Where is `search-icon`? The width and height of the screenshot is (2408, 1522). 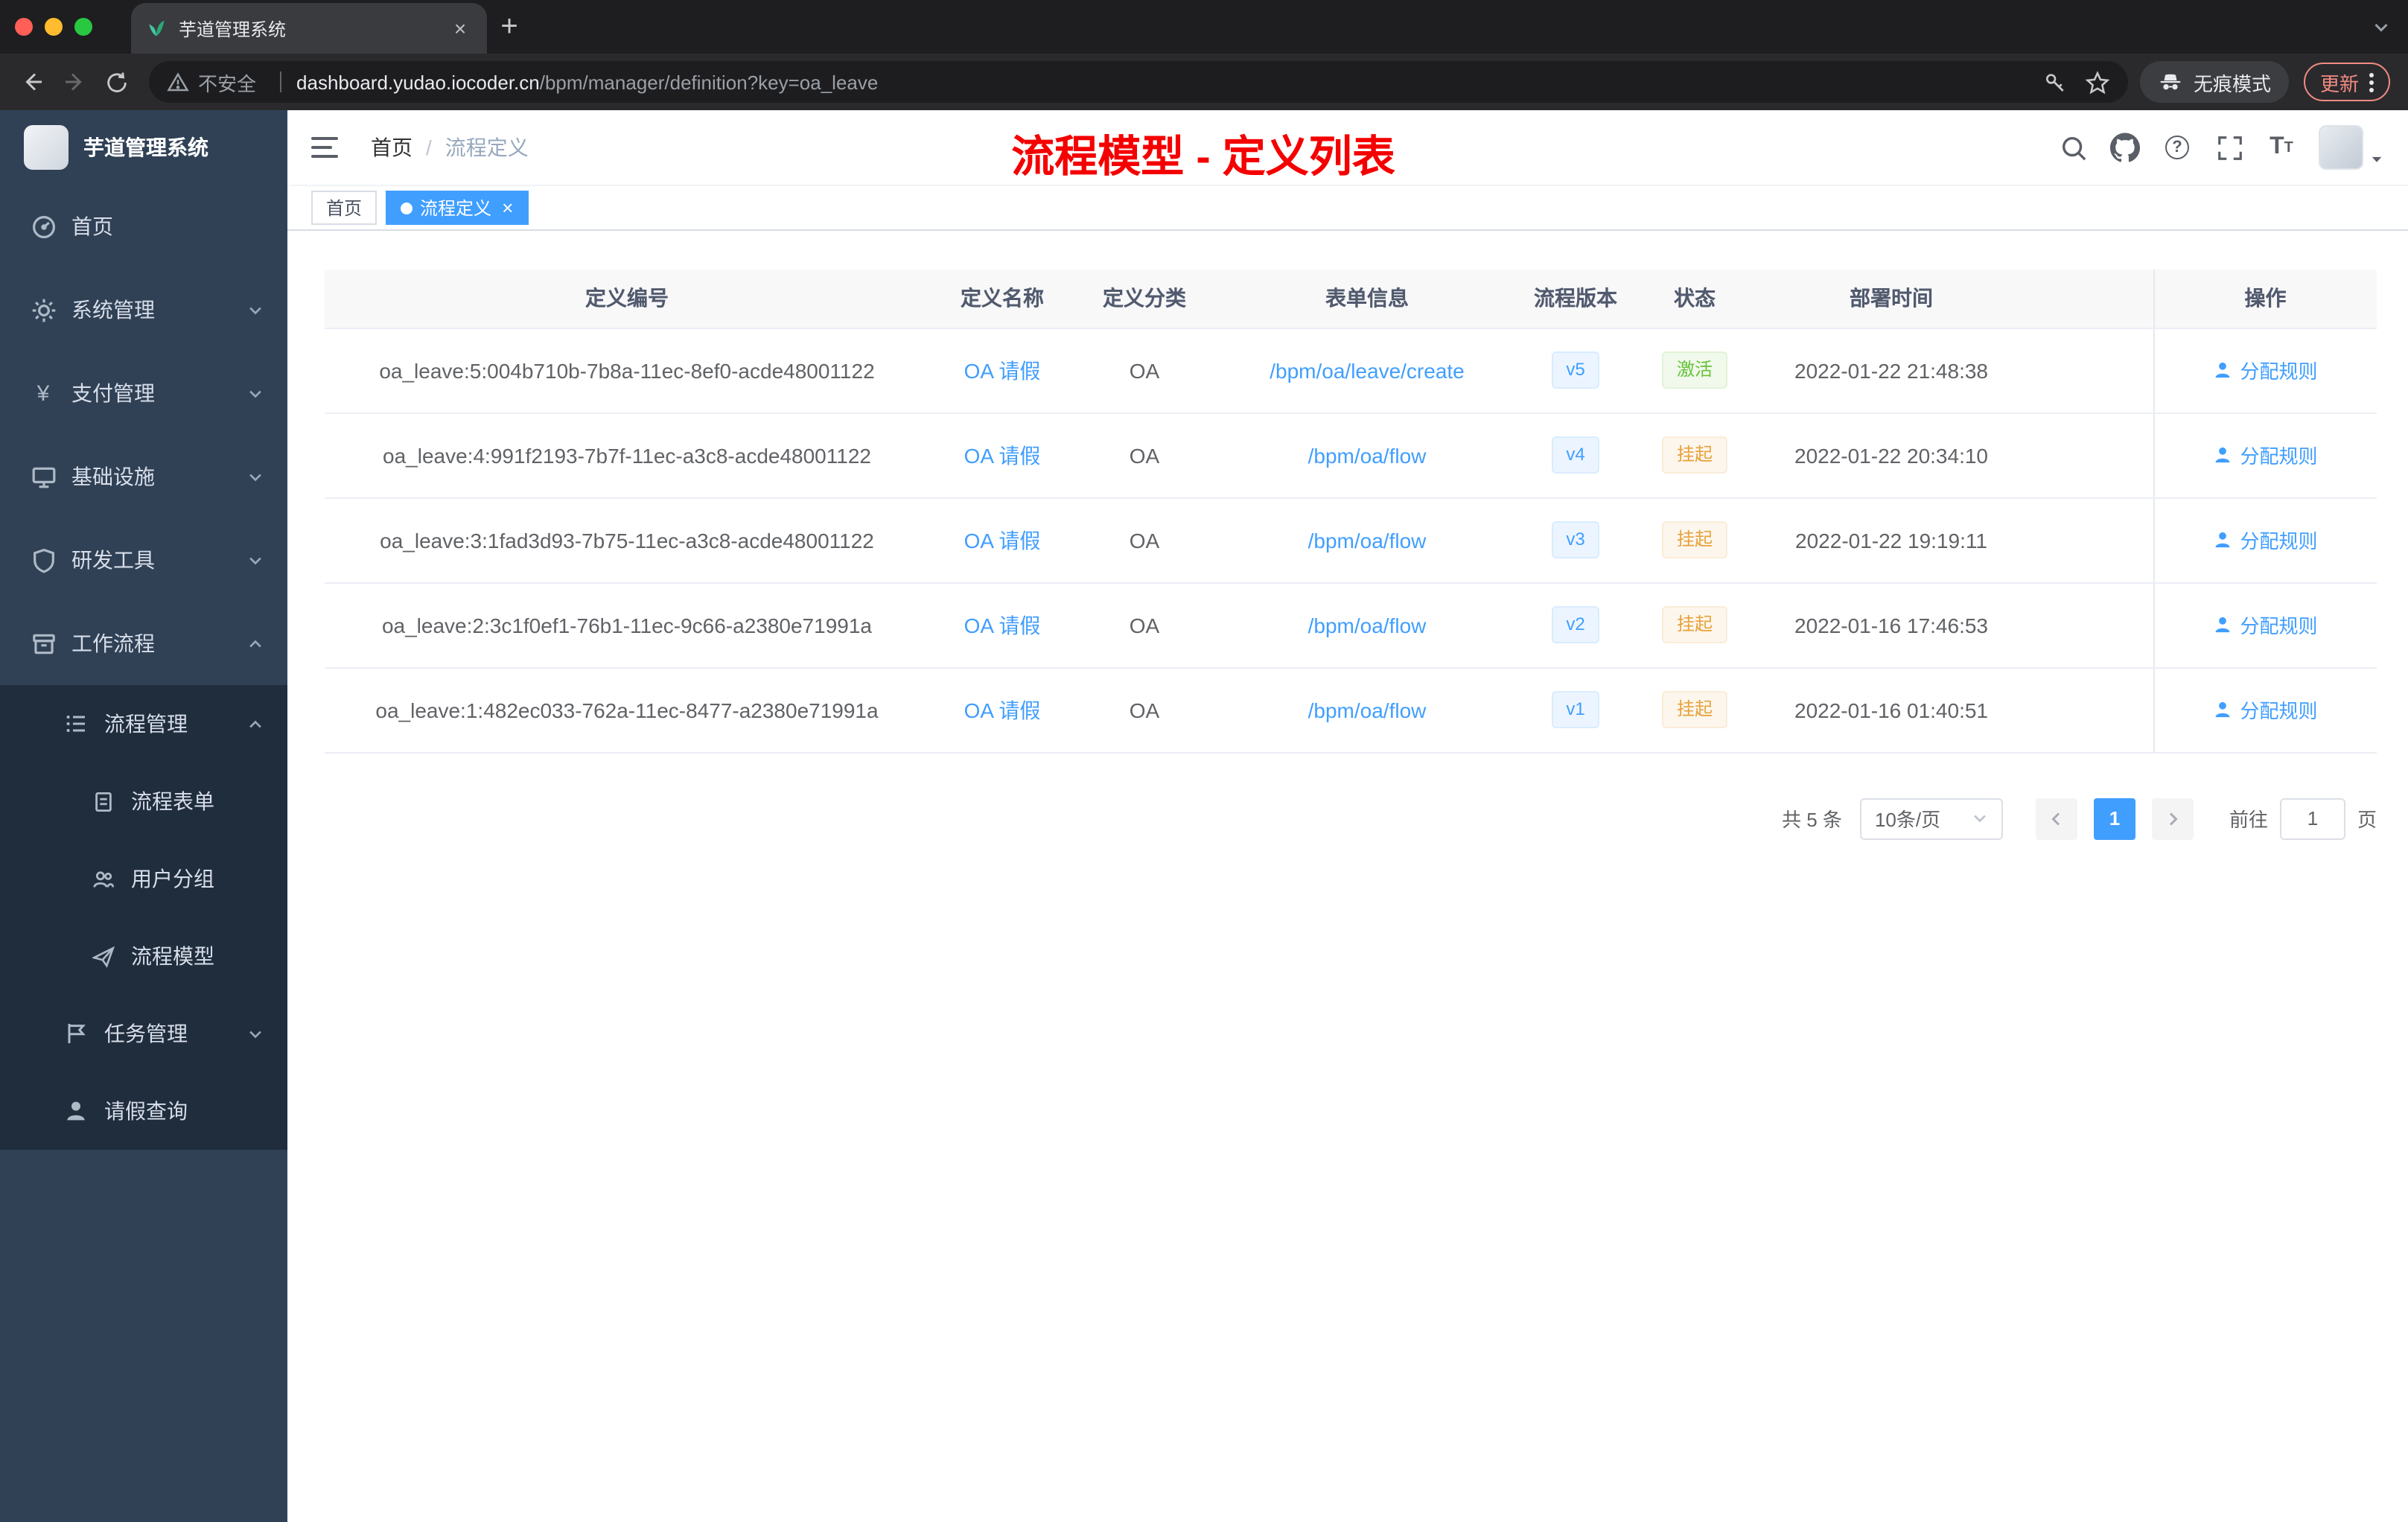 search-icon is located at coordinates (2073, 147).